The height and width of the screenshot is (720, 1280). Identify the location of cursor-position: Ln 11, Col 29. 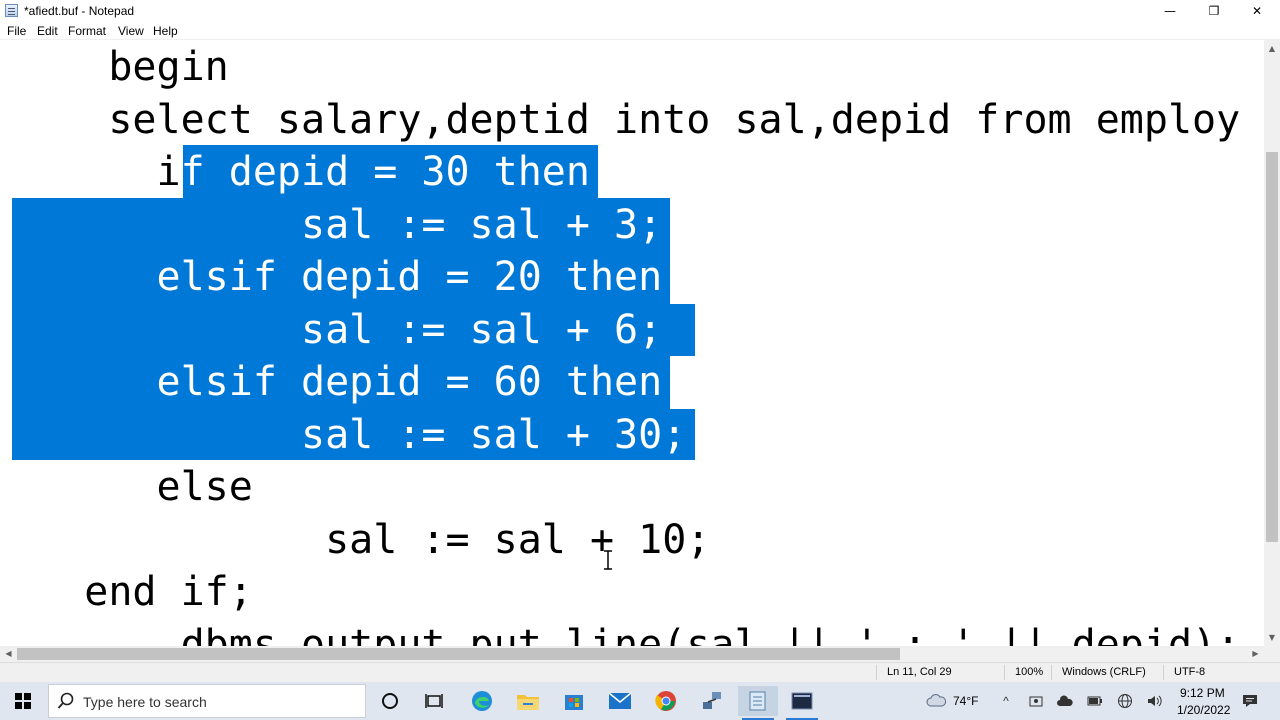
(919, 672).